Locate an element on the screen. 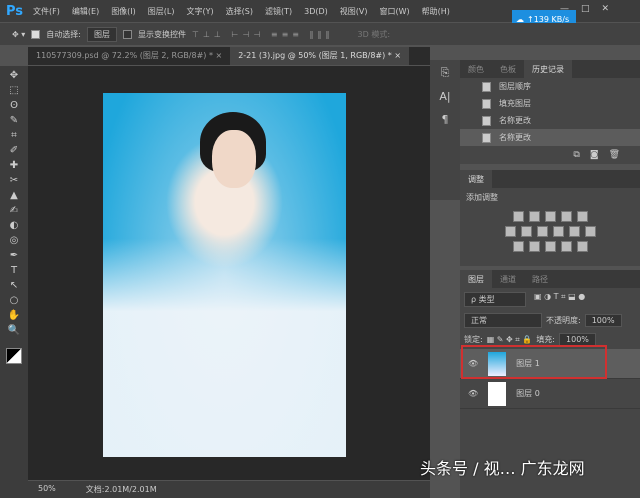 Image resolution: width=640 pixels, height=498 pixels. quick-select-tool-icon: ✎ is located at coordinates (14, 120).